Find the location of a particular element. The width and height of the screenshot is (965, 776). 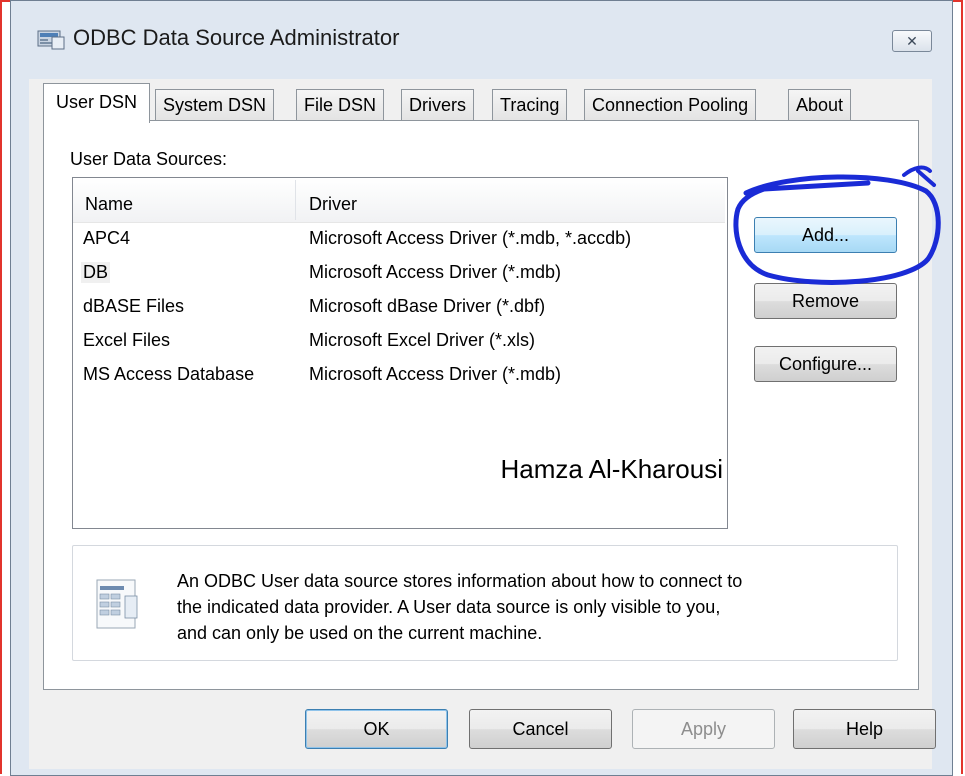

tab-connection-pooling: Connection Pooling is located at coordinates (670, 105).